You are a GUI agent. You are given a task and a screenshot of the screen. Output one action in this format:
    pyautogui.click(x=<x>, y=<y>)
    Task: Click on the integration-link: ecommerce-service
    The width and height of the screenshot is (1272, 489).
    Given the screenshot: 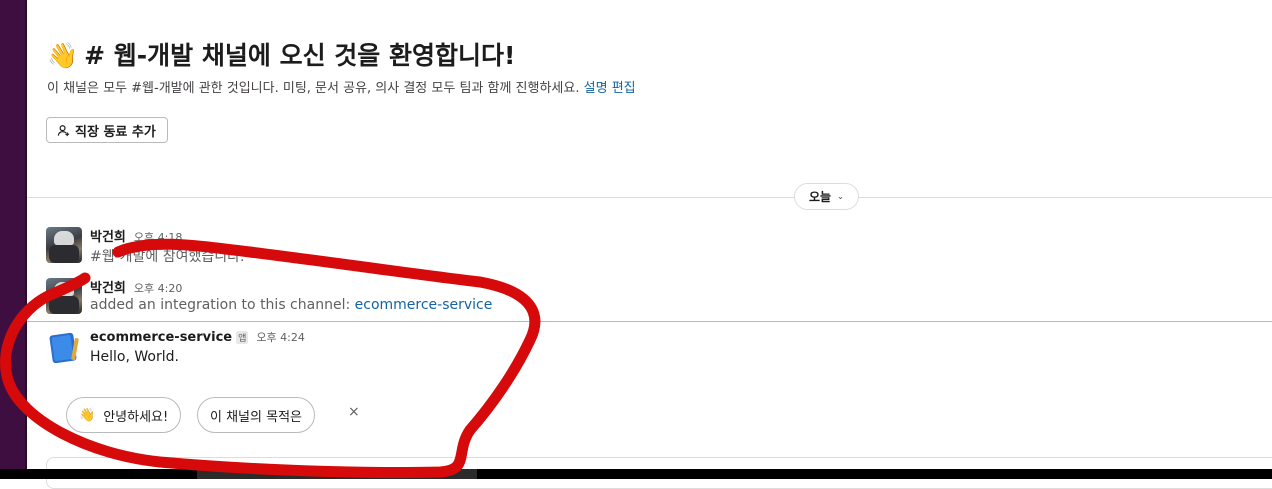 What is the action you would take?
    pyautogui.click(x=424, y=305)
    